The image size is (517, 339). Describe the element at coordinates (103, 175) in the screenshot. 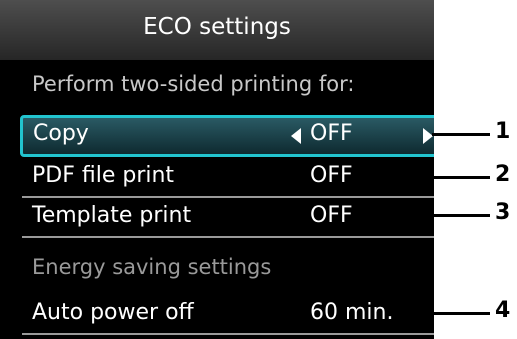

I see `pdf-file-print-label: PDF file print` at that location.